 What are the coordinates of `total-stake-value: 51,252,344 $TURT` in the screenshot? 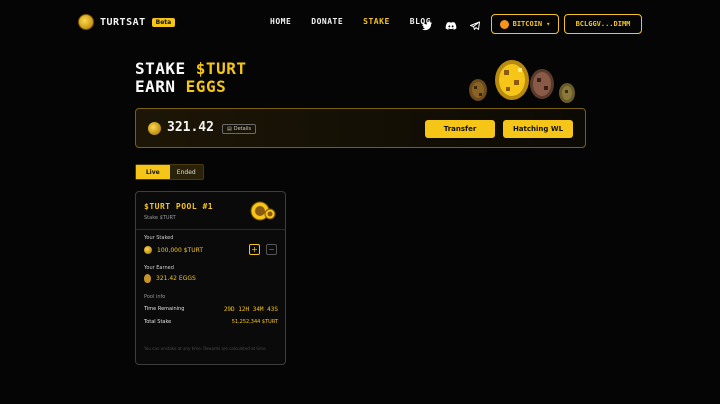 It's located at (254, 322).